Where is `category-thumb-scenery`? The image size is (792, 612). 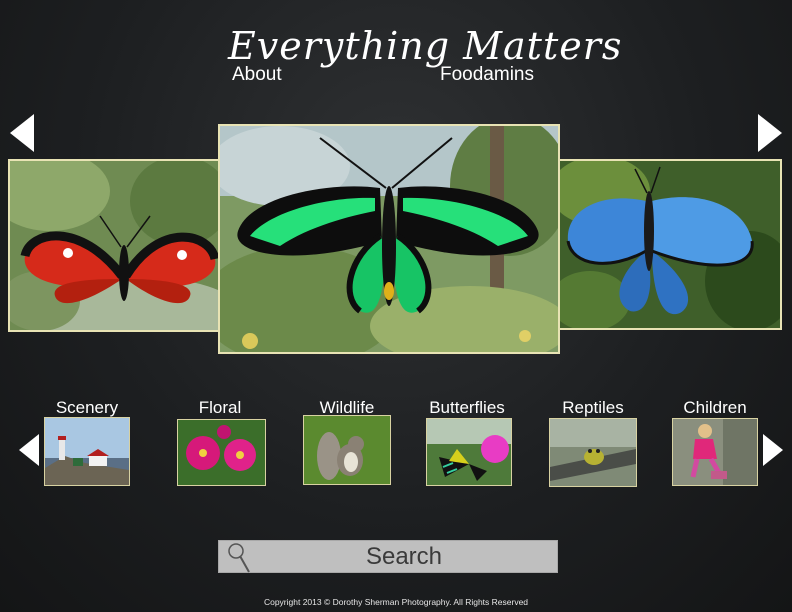 category-thumb-scenery is located at coordinates (87, 451).